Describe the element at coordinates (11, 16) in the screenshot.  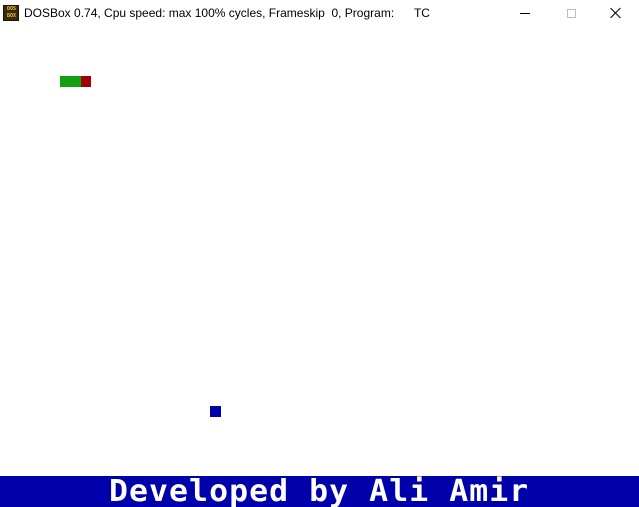
I see `app-icon-text-bottom: BOX` at that location.